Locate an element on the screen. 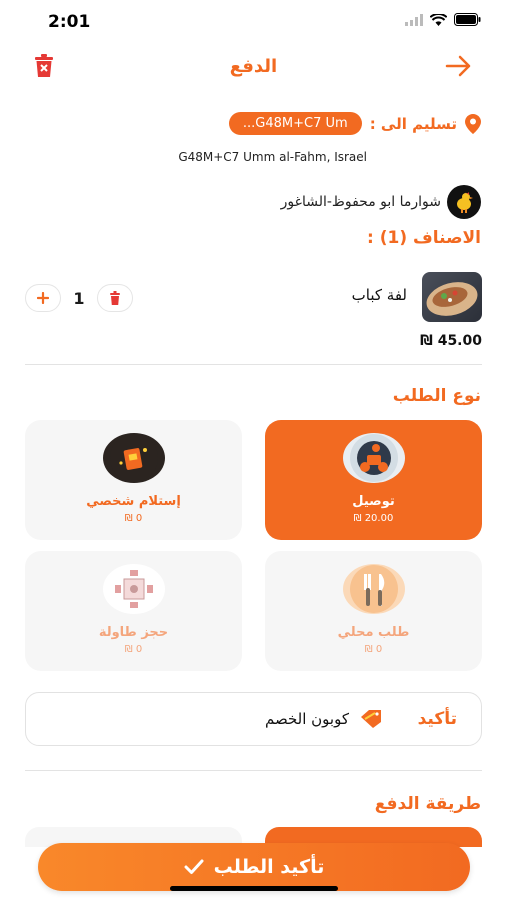 The height and width of the screenshot is (900, 507). confirm-order-button: تأكيد الطلب is located at coordinates (254, 867).